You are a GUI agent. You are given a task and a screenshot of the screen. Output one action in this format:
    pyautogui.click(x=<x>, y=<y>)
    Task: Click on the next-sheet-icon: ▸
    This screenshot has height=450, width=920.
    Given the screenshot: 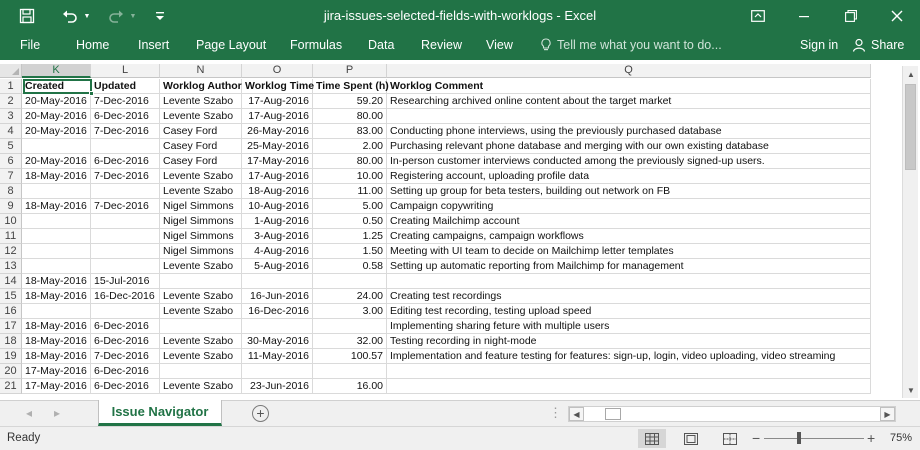 What is the action you would take?
    pyautogui.click(x=57, y=413)
    